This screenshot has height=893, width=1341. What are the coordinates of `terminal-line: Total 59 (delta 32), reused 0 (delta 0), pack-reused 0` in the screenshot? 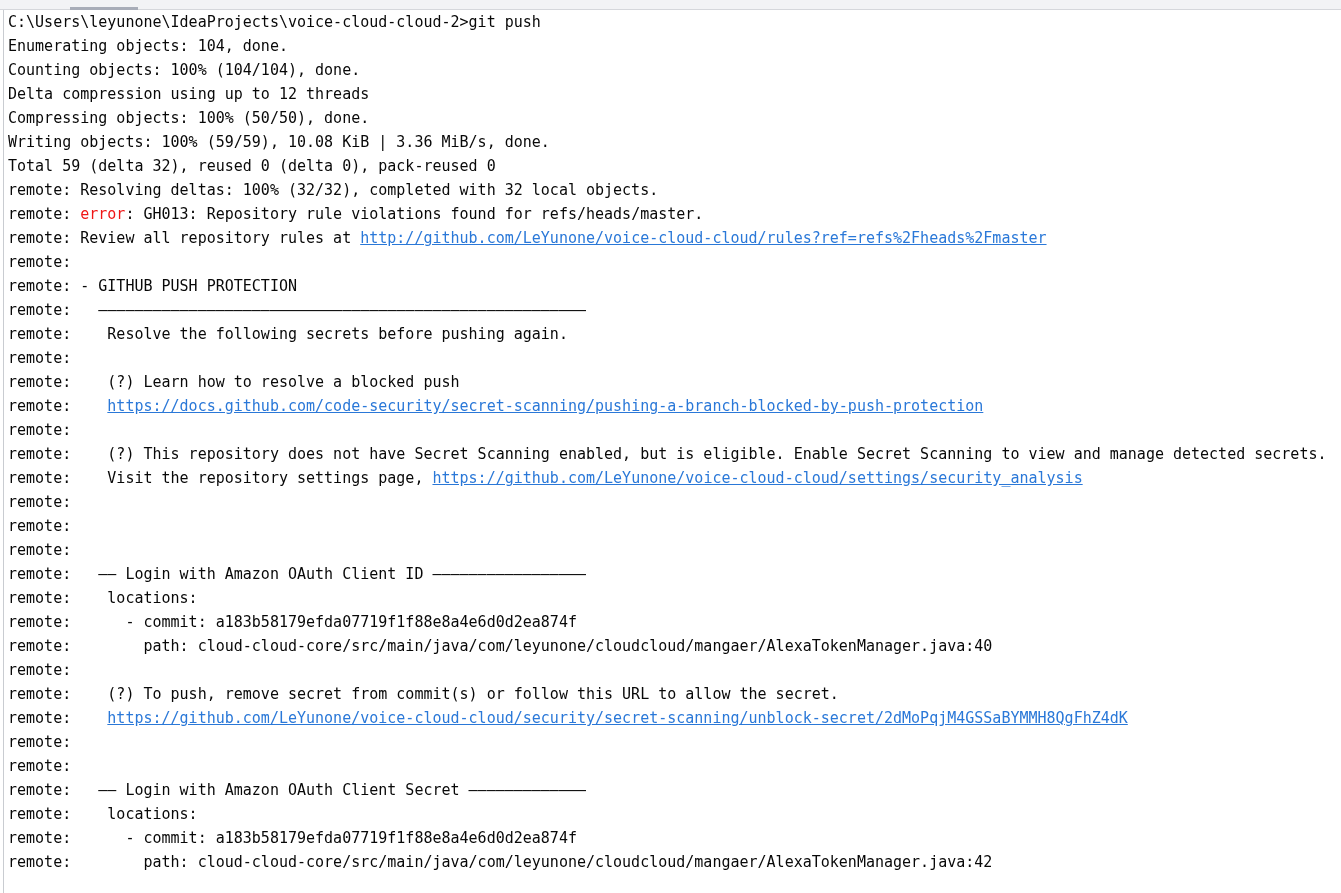 It's located at (252, 166).